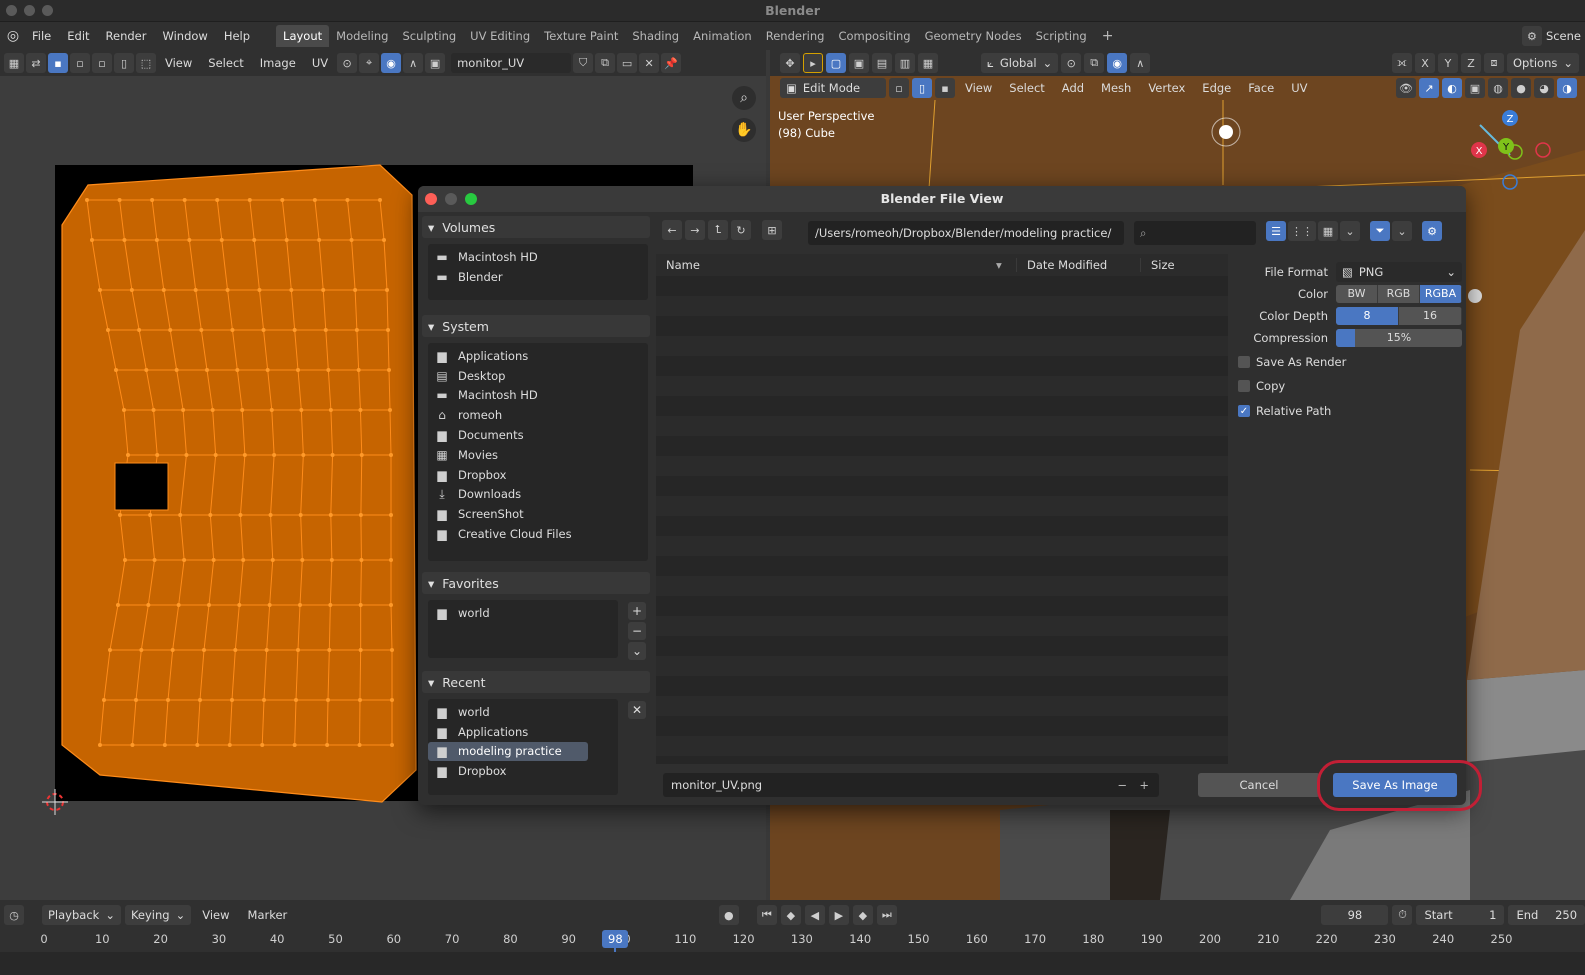 This screenshot has height=975, width=1585. Describe the element at coordinates (1216, 88) in the screenshot. I see `vp-menu-edge: Edge` at that location.